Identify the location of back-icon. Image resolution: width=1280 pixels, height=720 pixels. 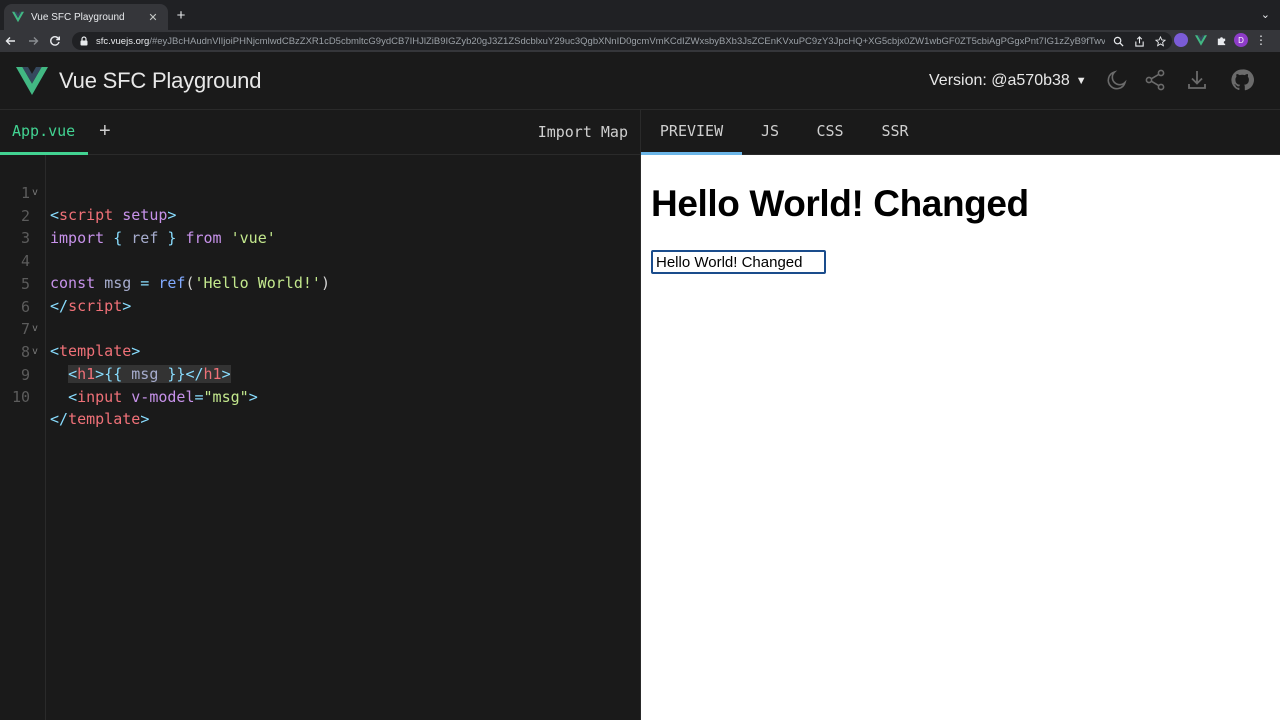
(11, 41).